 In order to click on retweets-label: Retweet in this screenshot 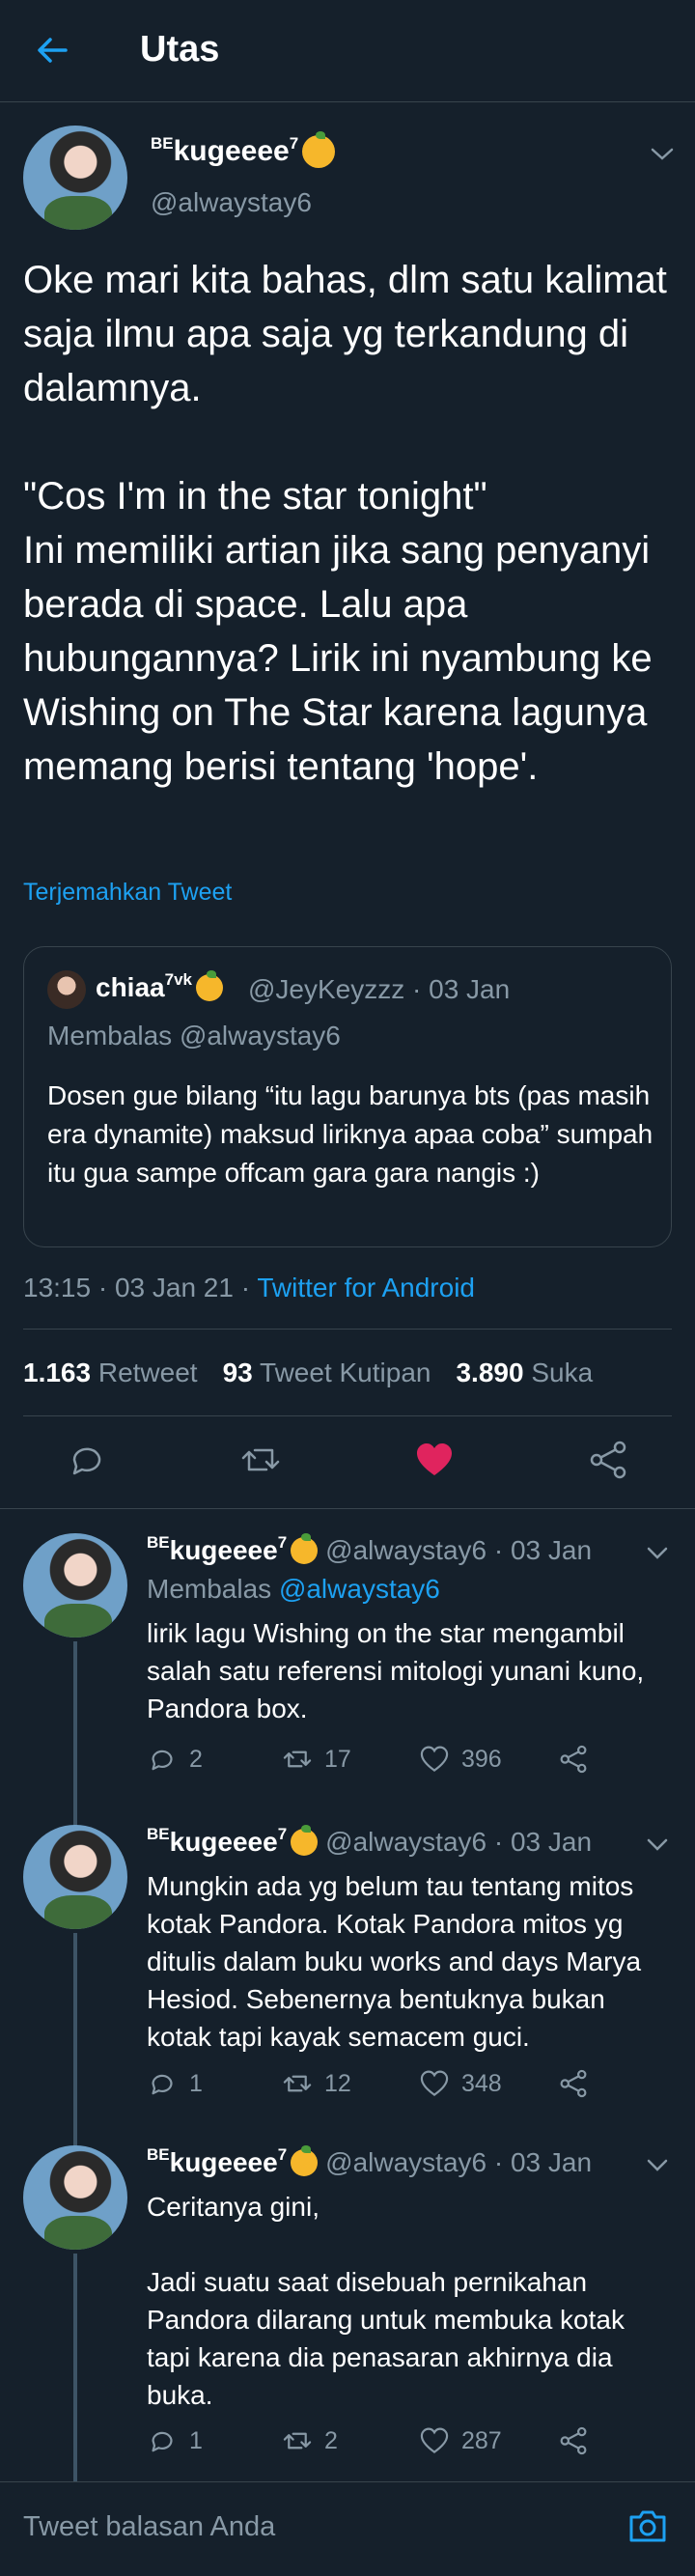, I will do `click(147, 1373)`.